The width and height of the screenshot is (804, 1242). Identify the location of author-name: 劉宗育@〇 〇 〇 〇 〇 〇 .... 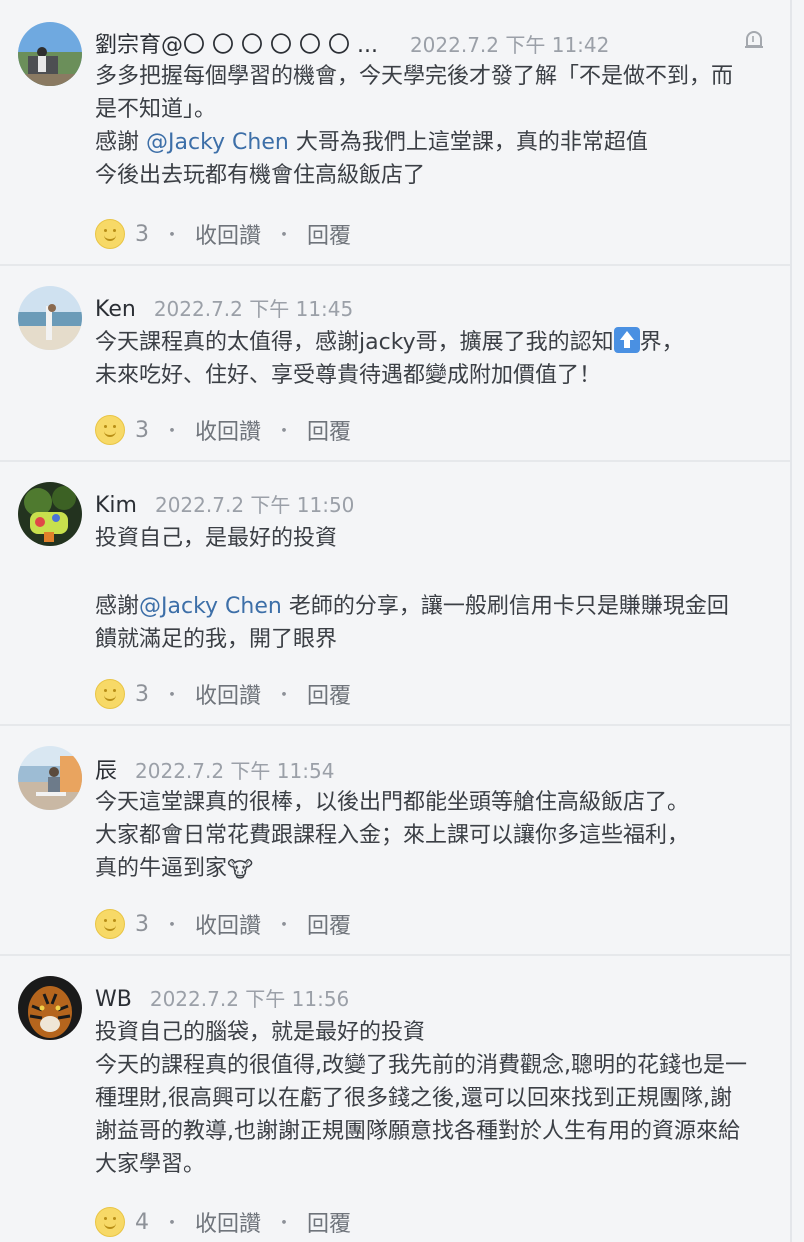
(236, 43).